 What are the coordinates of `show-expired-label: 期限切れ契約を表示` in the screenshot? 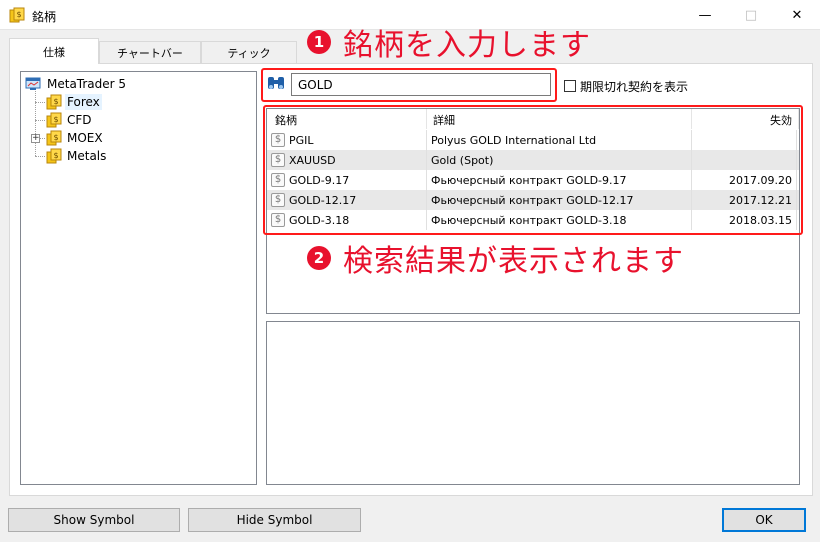 It's located at (634, 87).